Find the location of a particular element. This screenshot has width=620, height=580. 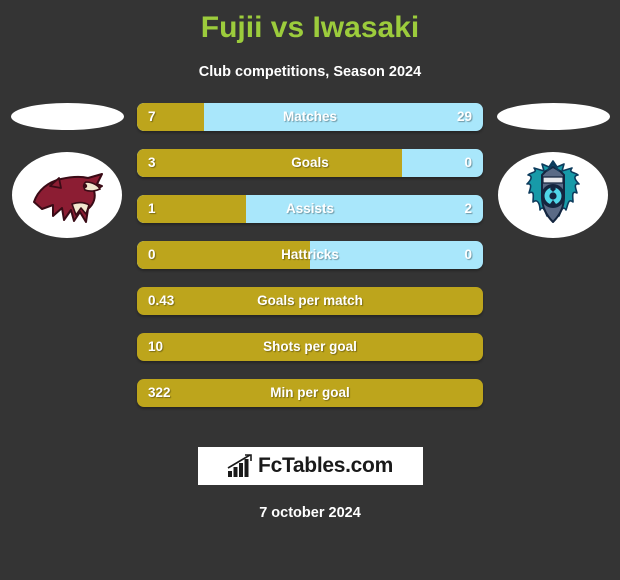

team-right-crest is located at coordinates (553, 195).